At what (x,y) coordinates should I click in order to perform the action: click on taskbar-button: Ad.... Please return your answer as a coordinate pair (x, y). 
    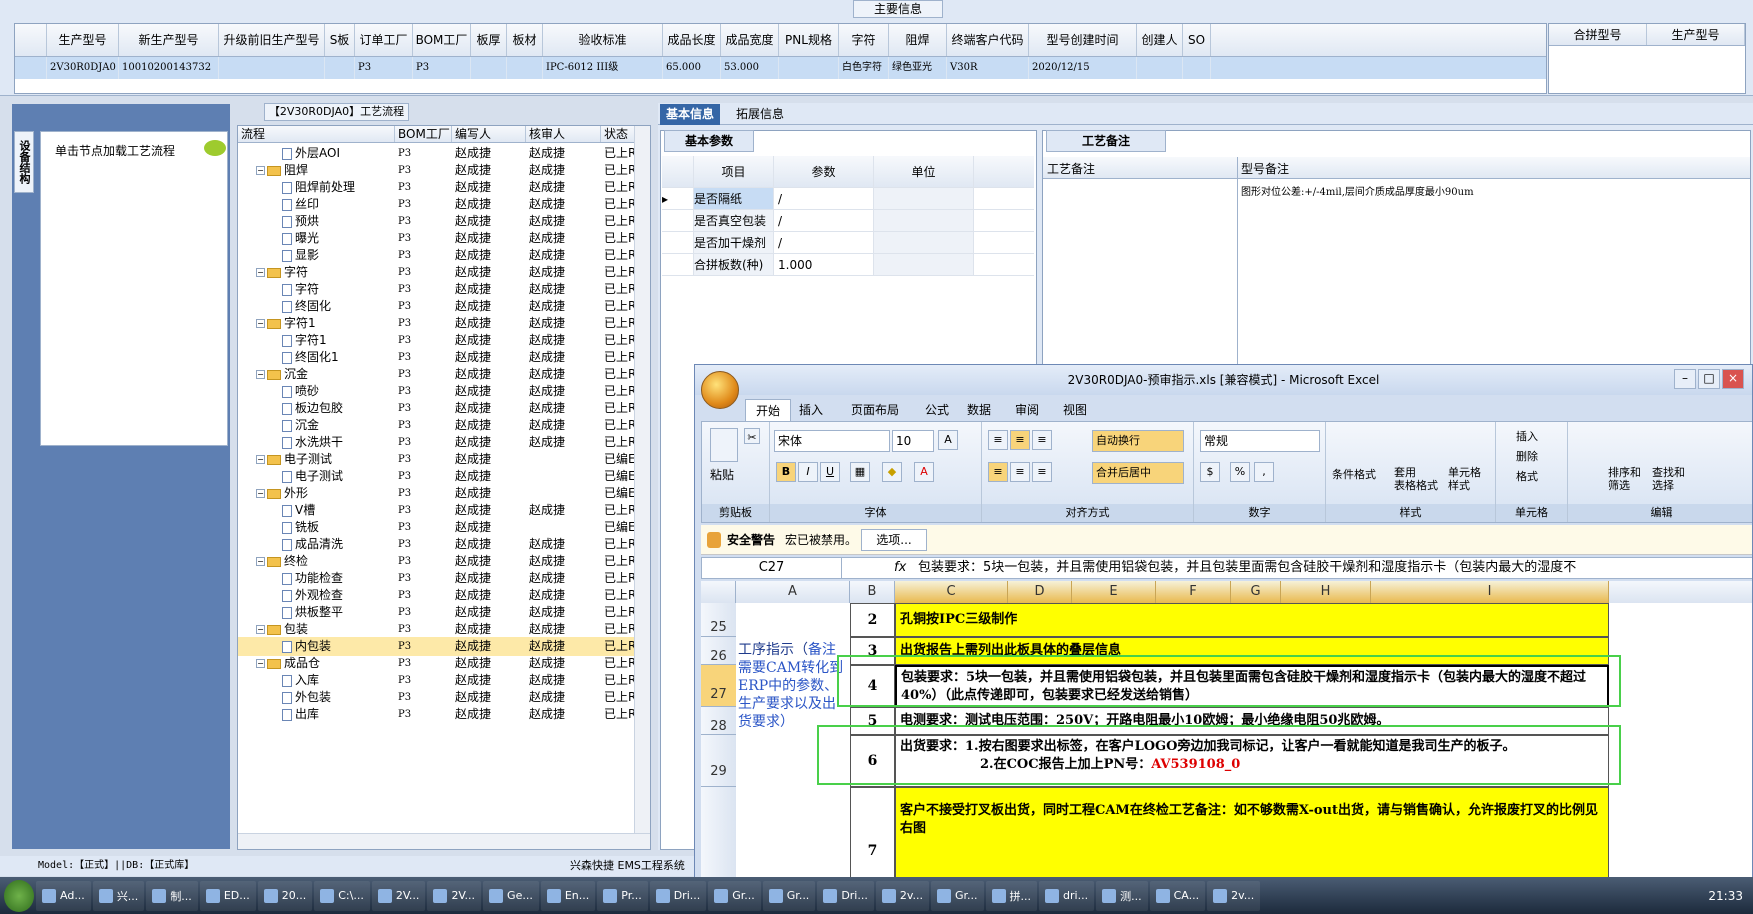
    Looking at the image, I should click on (63, 895).